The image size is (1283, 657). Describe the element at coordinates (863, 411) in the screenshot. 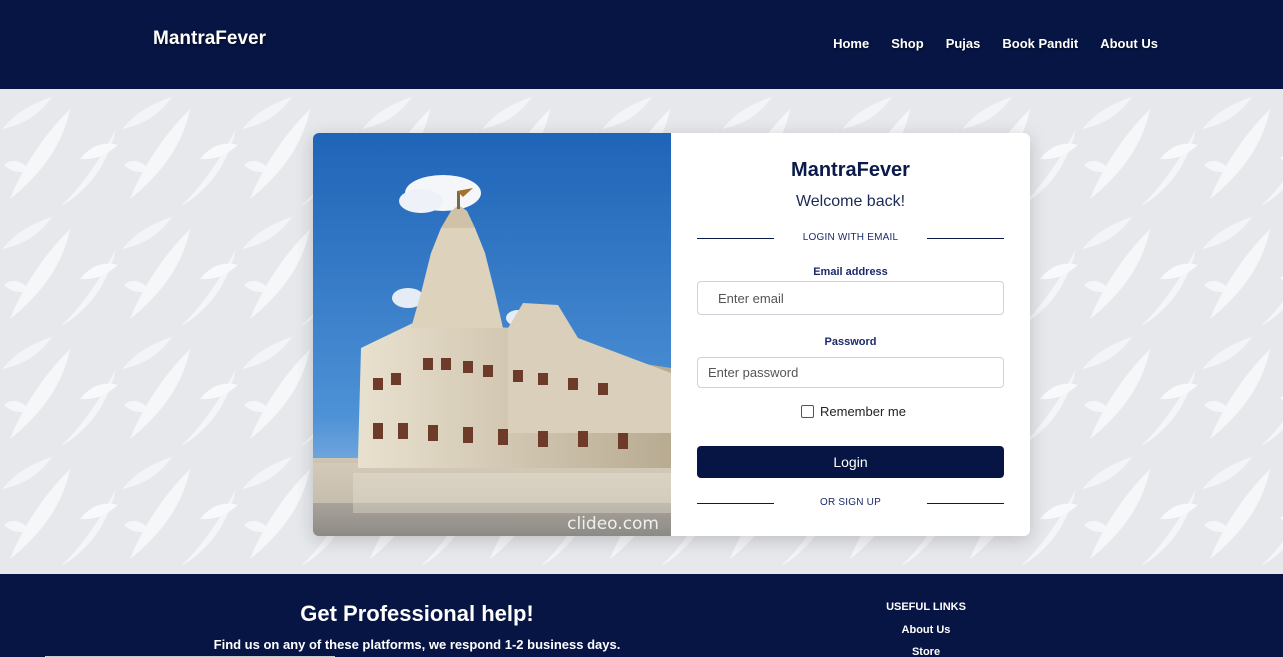

I see `remember-me-label: Remember me` at that location.